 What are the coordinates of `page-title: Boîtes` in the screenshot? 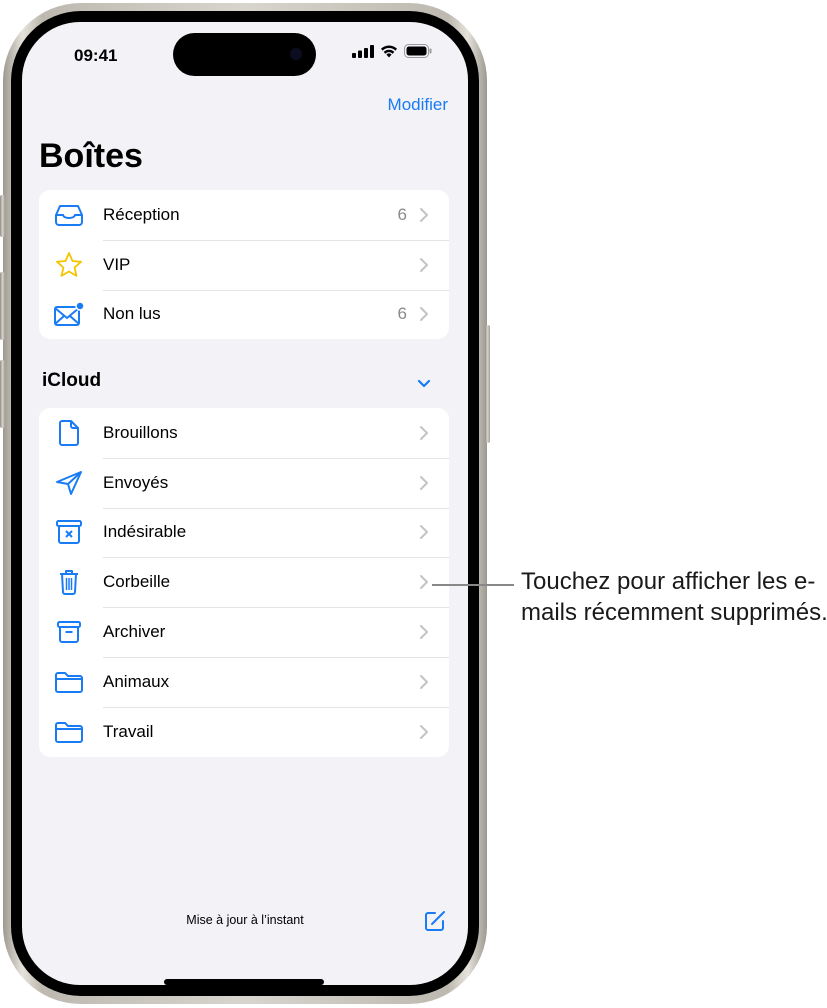 It's located at (91, 156).